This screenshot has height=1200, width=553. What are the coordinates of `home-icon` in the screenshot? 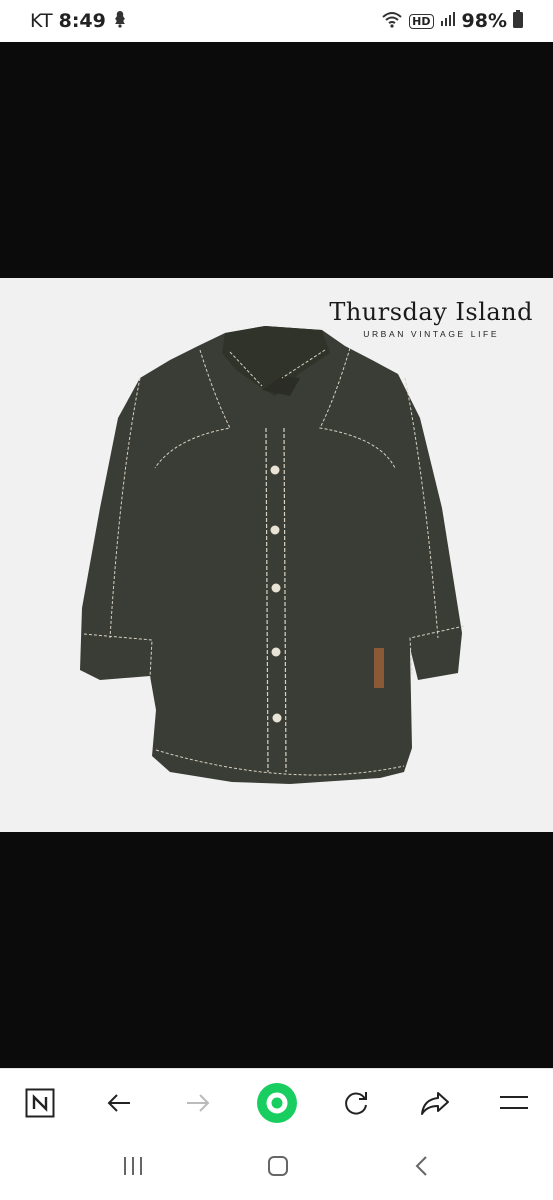 It's located at (277, 1165).